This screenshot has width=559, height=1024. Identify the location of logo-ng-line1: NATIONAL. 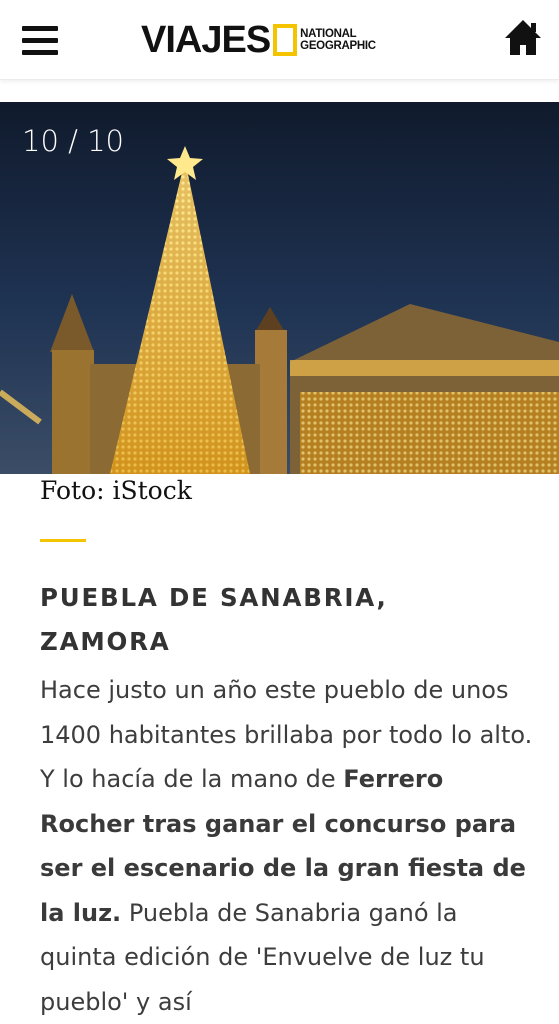
(328, 34).